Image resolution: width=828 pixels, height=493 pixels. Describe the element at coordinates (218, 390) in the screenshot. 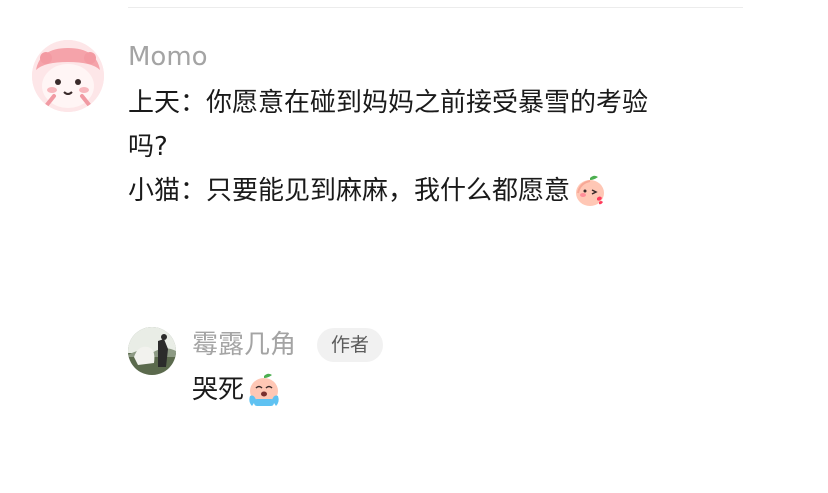

I see `reply-text: 哭死` at that location.